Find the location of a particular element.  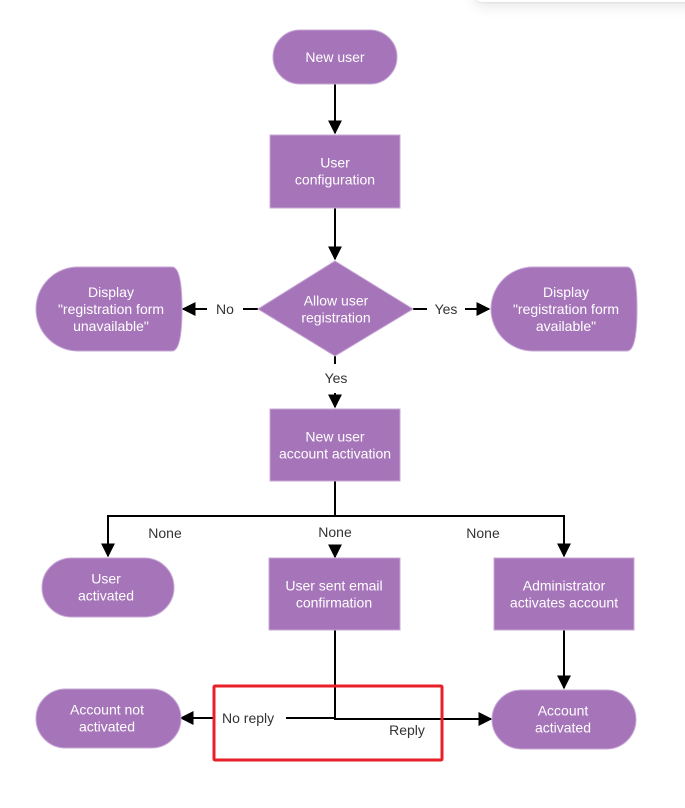

node-text-line: Account is located at coordinates (563, 711).